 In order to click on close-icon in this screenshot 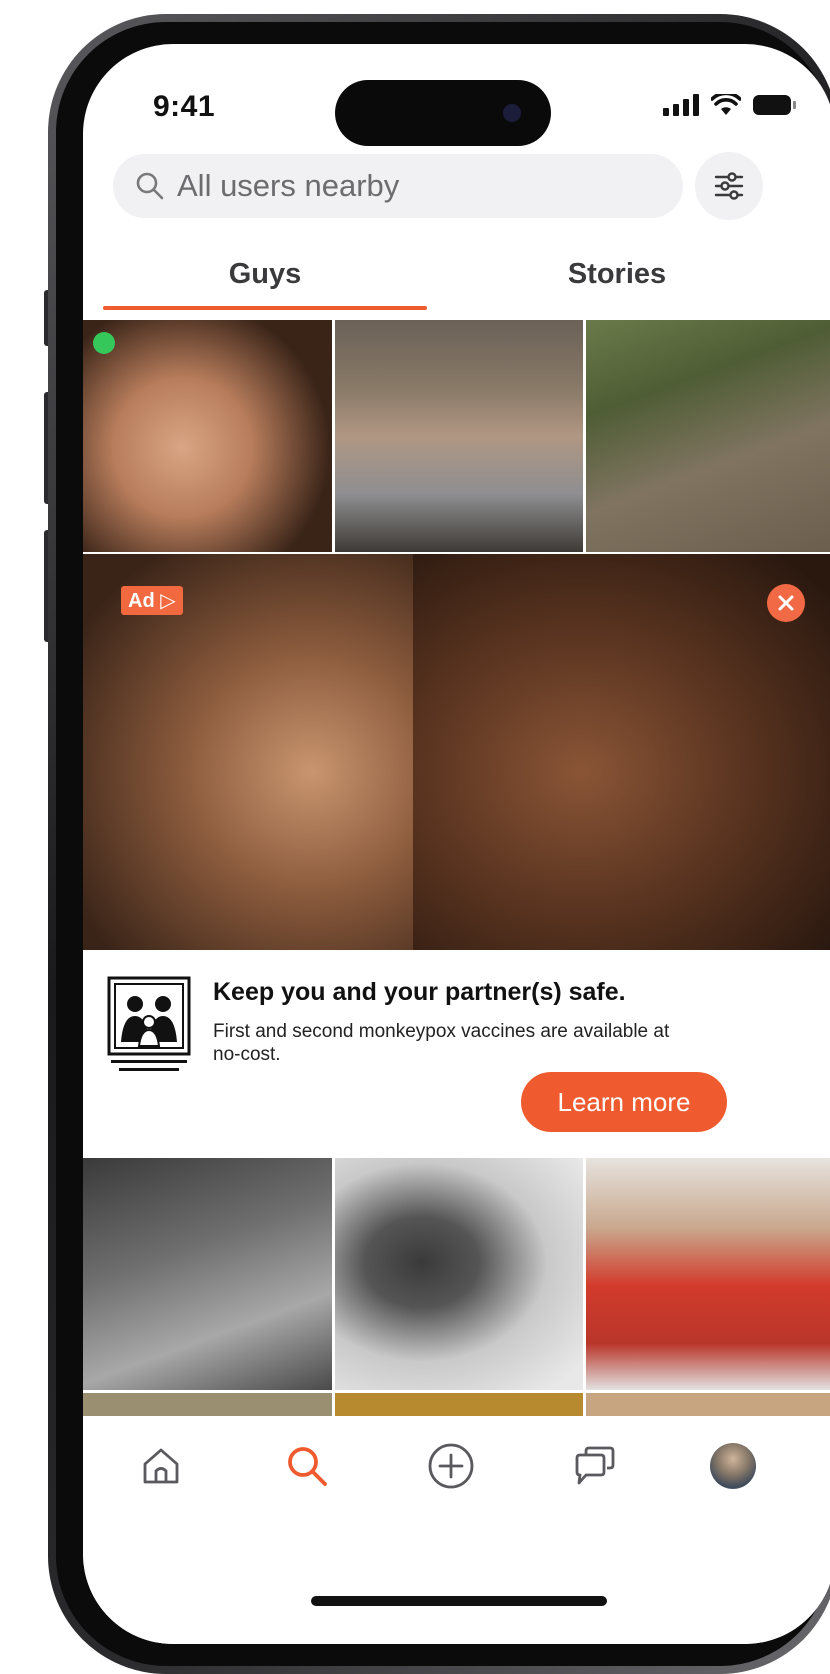, I will do `click(786, 603)`.